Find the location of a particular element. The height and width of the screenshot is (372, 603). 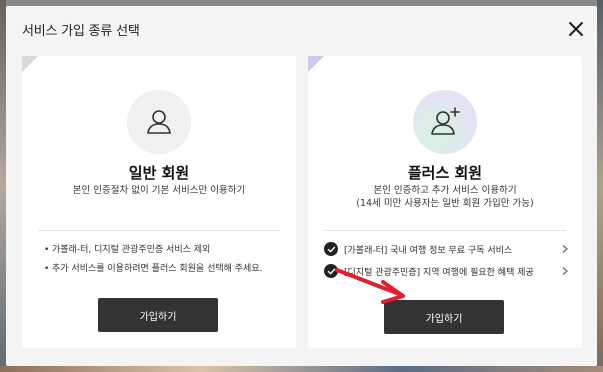

user-icon is located at coordinates (159, 122).